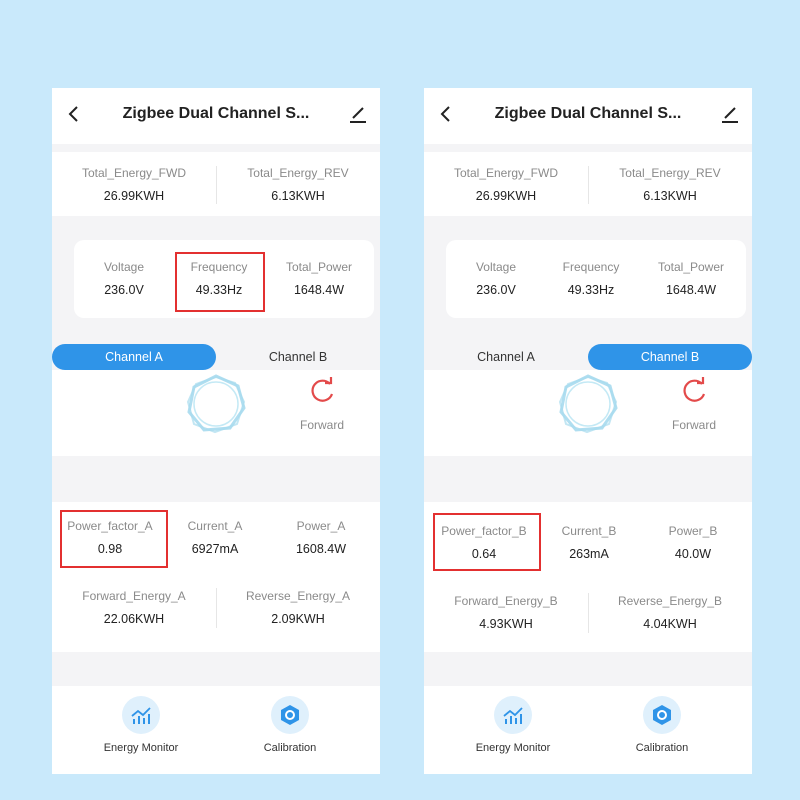  I want to click on reverse-energy-label: Reverse_Energy_A, so click(298, 596).